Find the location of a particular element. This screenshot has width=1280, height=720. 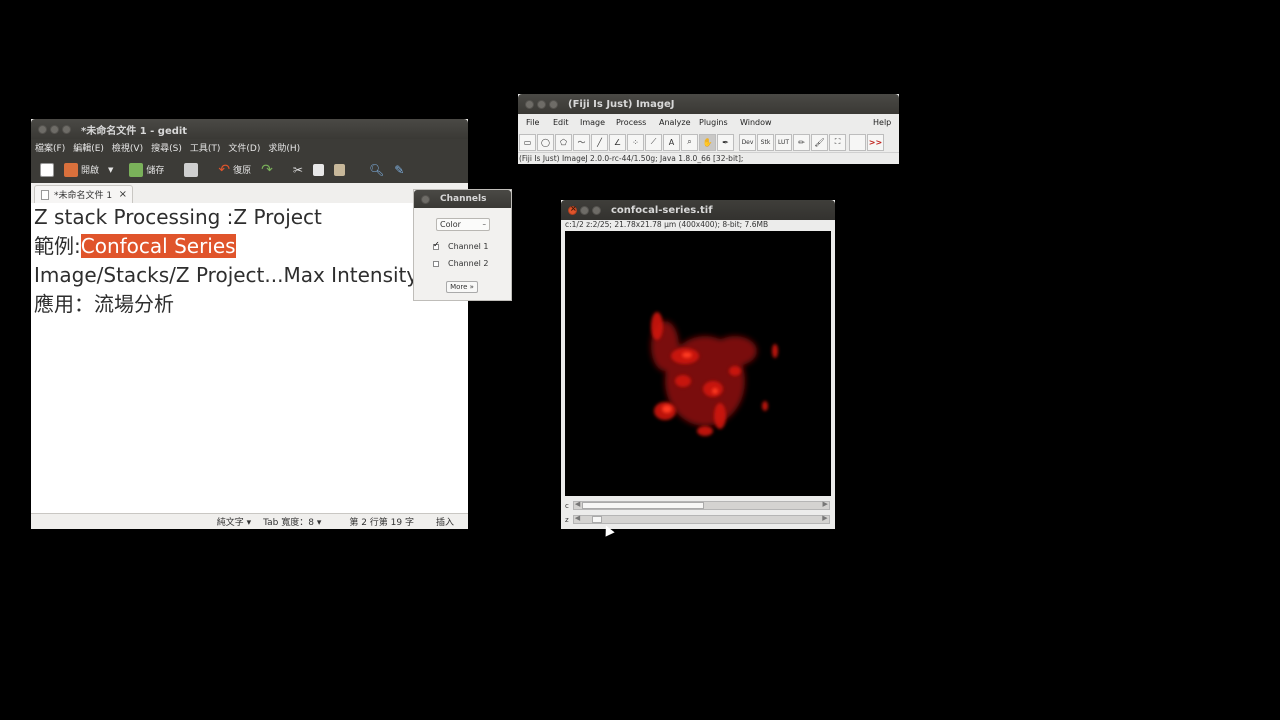

gedit-titlebar: *未命名文件 1 - gedit is located at coordinates (249, 129).